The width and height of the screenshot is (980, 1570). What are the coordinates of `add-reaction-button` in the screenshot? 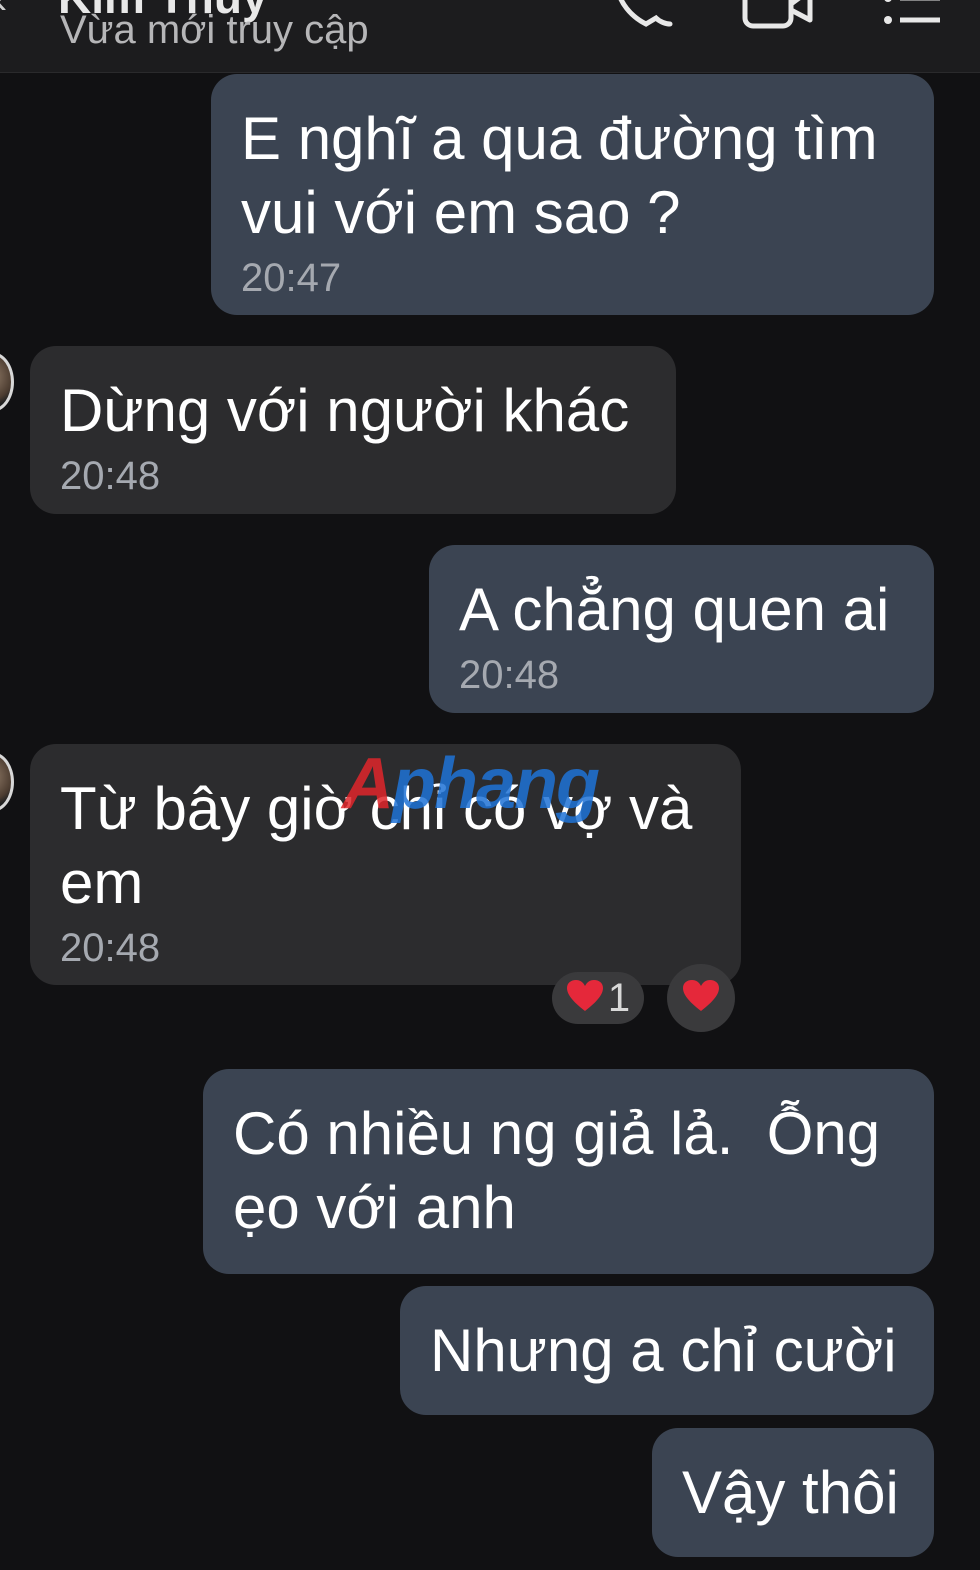 It's located at (701, 998).